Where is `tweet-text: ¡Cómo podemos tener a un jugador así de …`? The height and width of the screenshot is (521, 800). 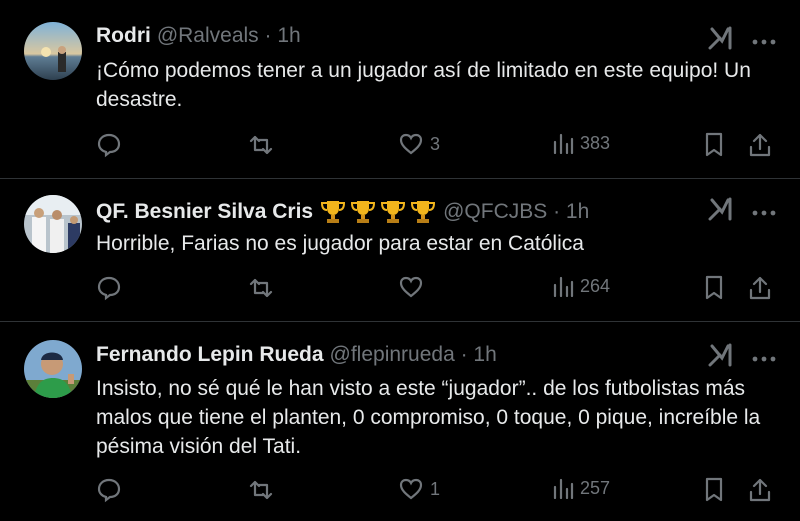 tweet-text: ¡Cómo podemos tener a un jugador así de … is located at coordinates (423, 85).